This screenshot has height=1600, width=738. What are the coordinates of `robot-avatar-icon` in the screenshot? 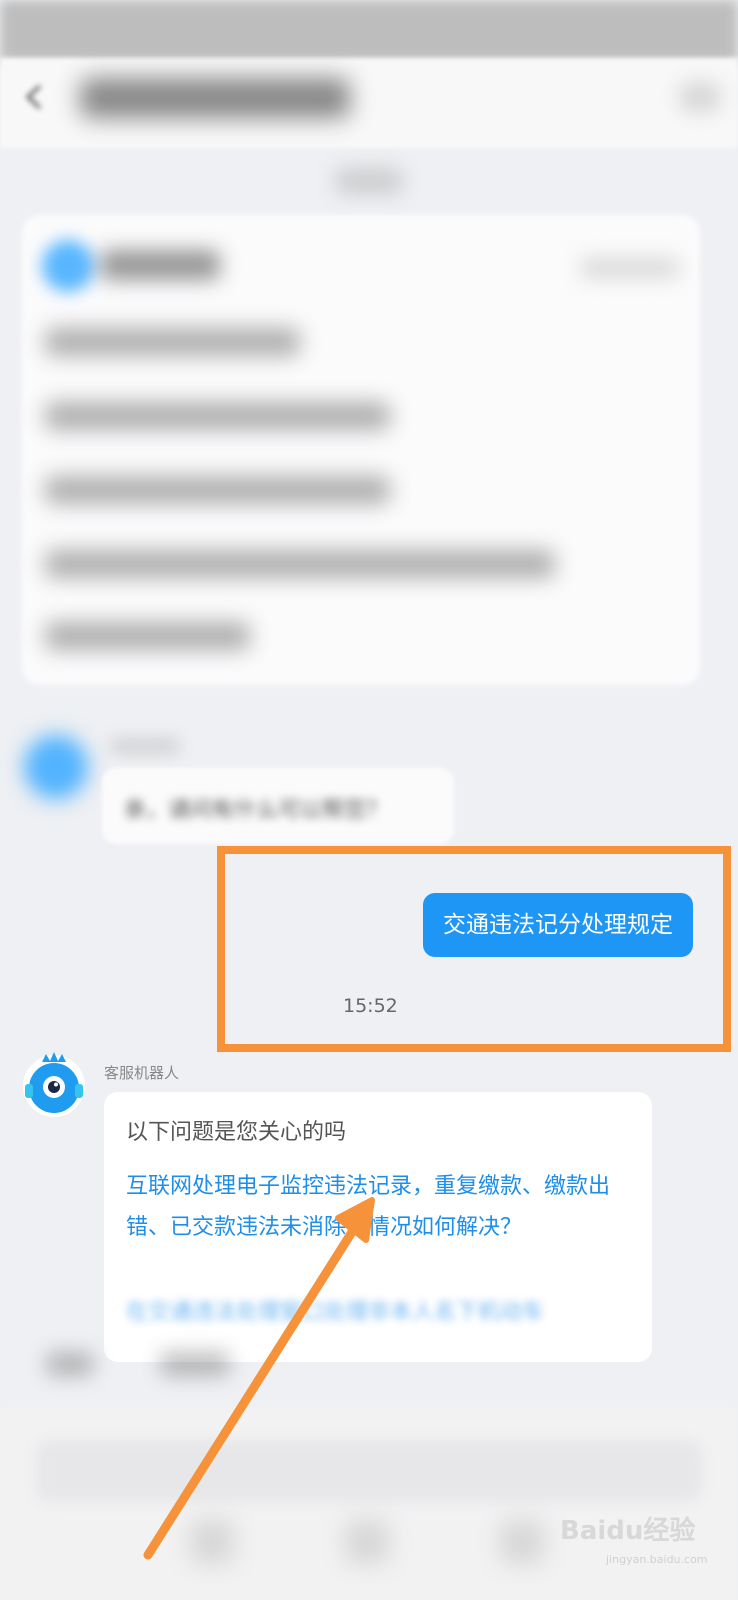 It's located at (54, 1084).